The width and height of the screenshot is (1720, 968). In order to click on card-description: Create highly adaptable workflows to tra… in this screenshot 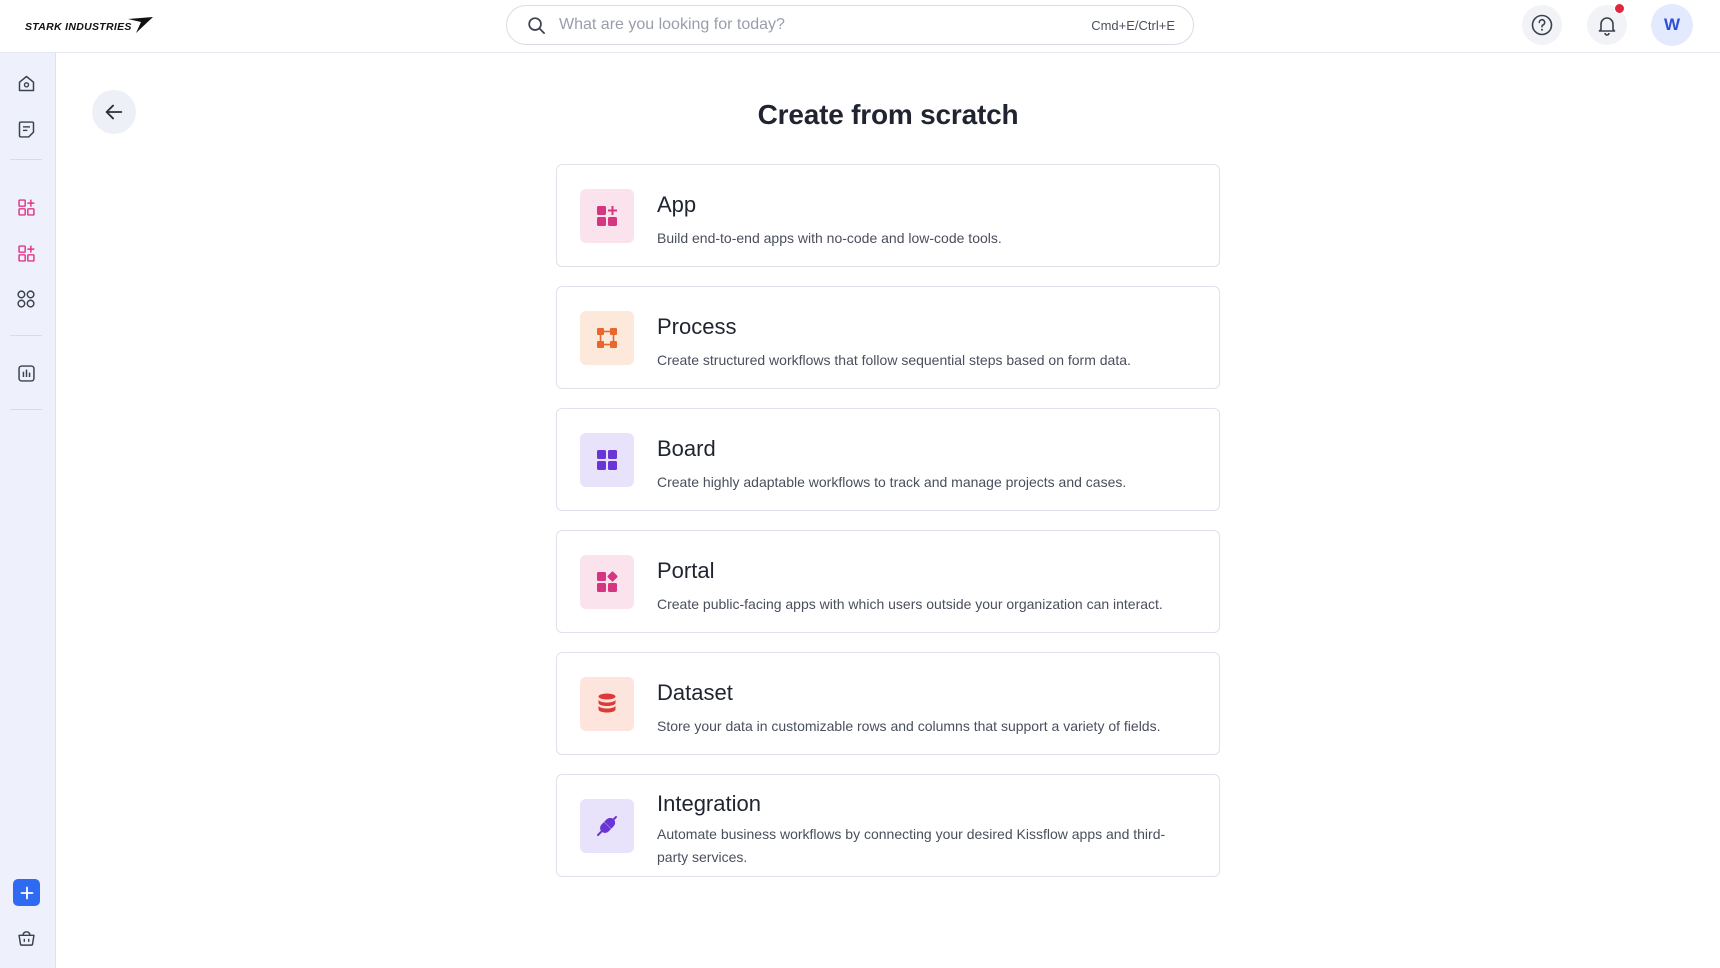, I will do `click(892, 482)`.